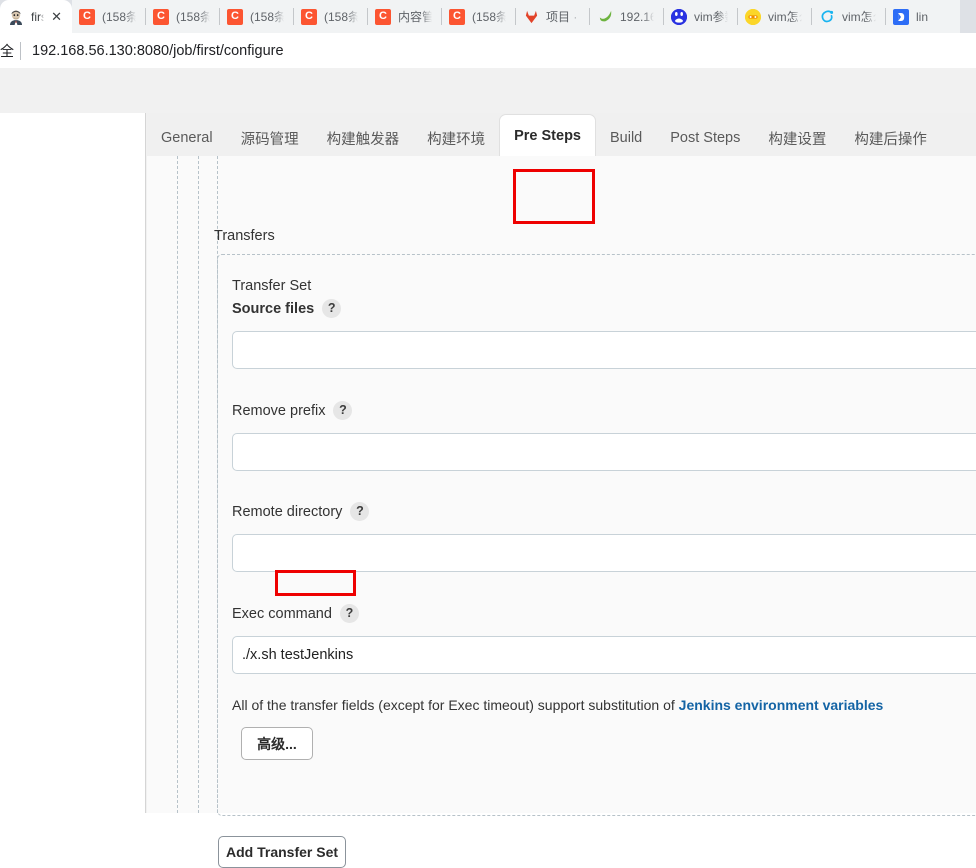 The image size is (976, 868). What do you see at coordinates (637, 16) in the screenshot?
I see `browser-tab-title: 192.16` at bounding box center [637, 16].